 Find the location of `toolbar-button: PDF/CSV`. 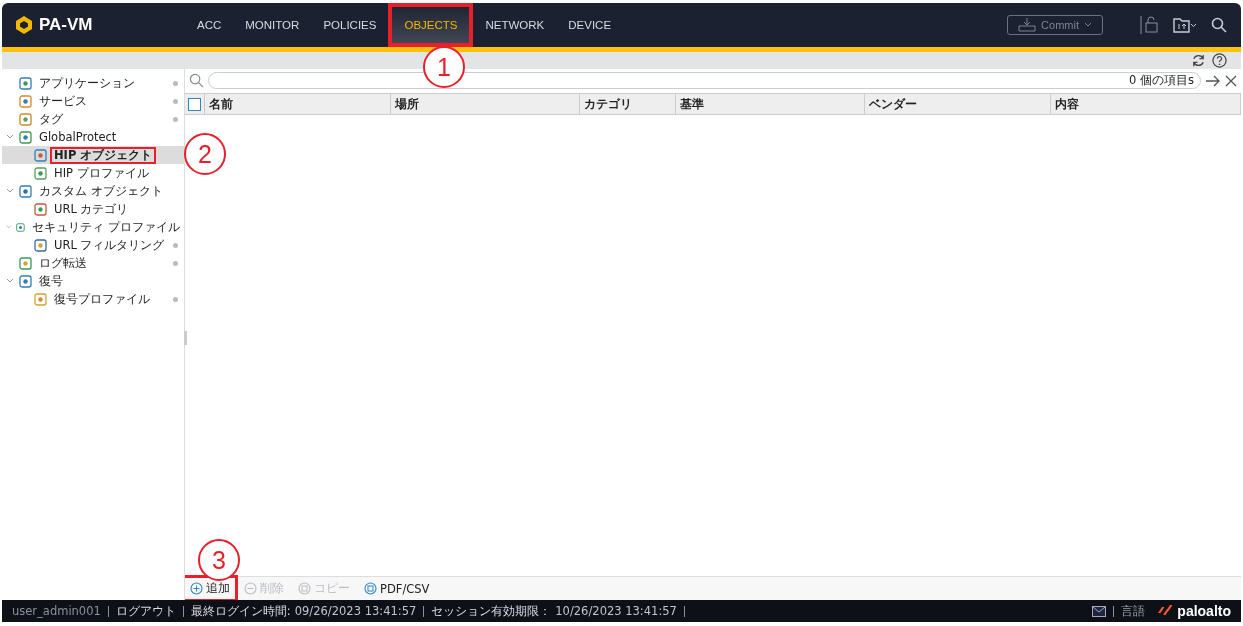

toolbar-button: PDF/CSV is located at coordinates (397, 588).